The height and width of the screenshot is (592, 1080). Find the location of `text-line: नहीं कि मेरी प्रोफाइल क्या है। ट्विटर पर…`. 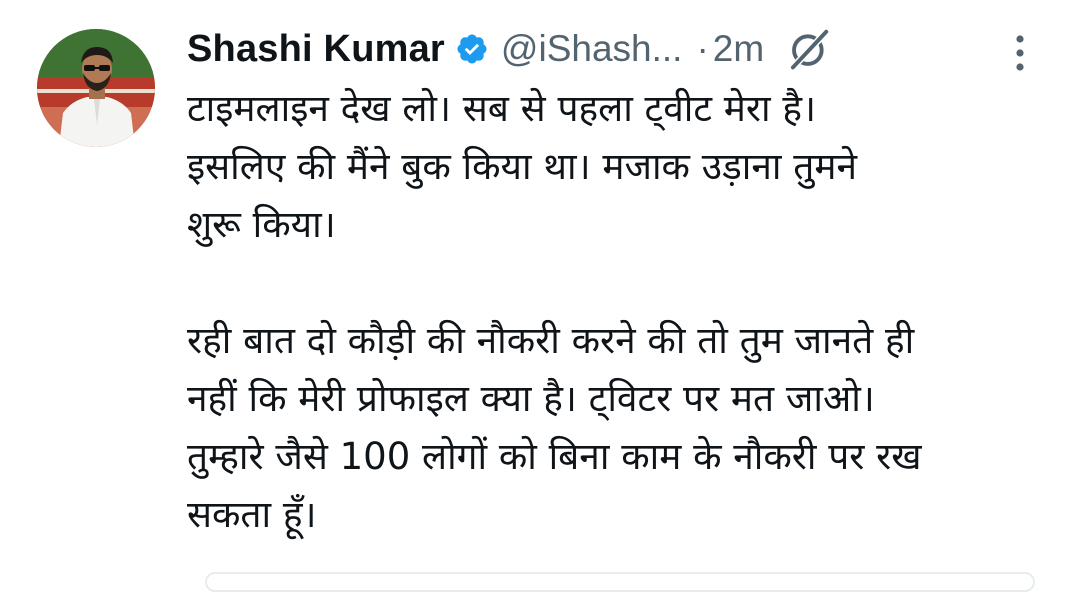

text-line: नहीं कि मेरी प्रोफाइल क्या है। ट्विटर पर… is located at coordinates (531, 398).